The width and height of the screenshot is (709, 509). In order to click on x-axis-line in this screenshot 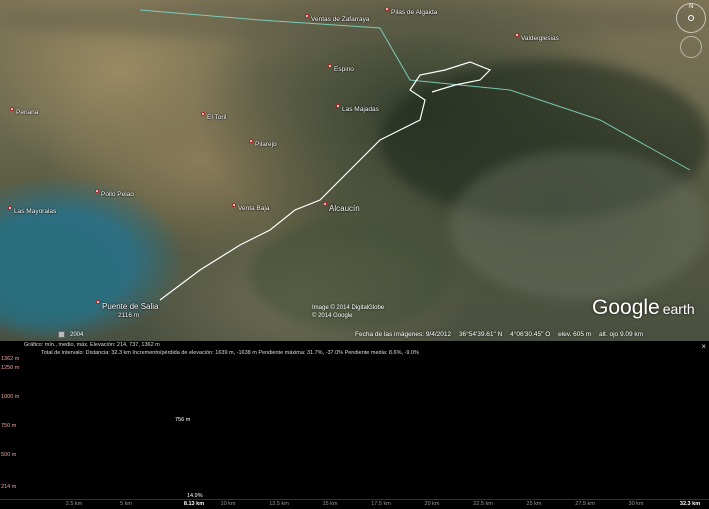, I will do `click(354, 499)`.